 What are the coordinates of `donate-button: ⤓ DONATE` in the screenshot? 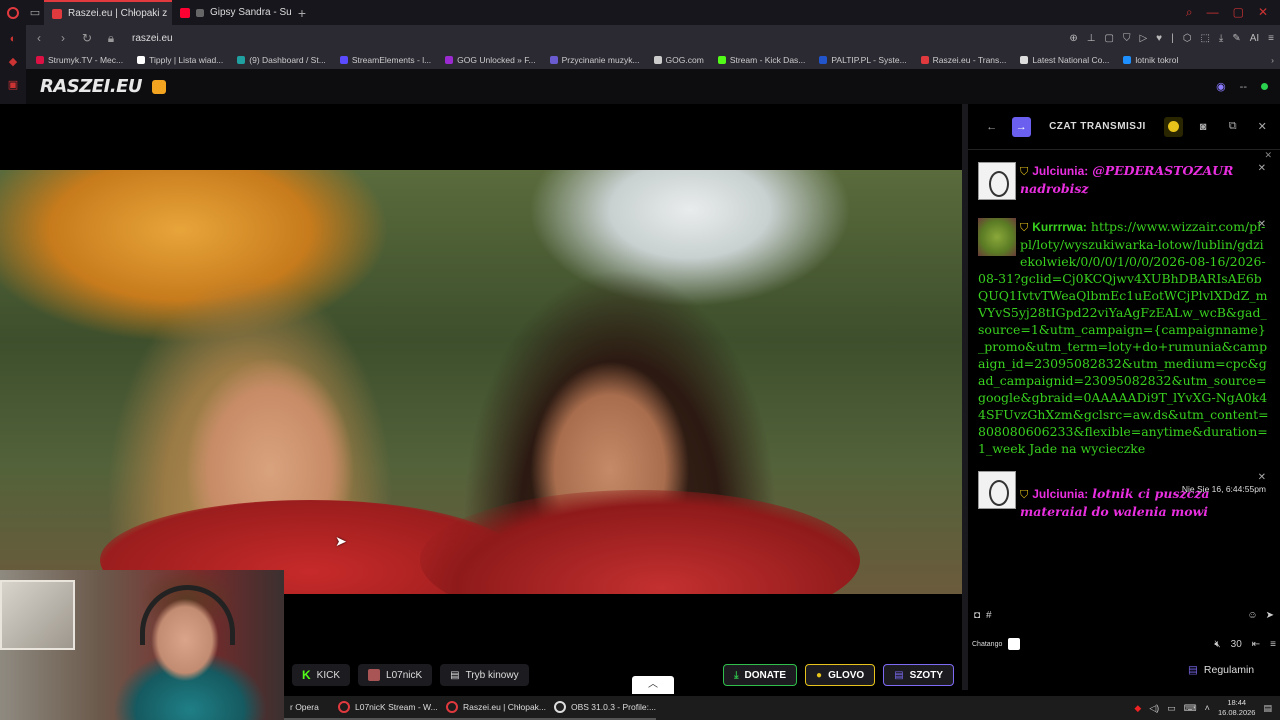 It's located at (760, 675).